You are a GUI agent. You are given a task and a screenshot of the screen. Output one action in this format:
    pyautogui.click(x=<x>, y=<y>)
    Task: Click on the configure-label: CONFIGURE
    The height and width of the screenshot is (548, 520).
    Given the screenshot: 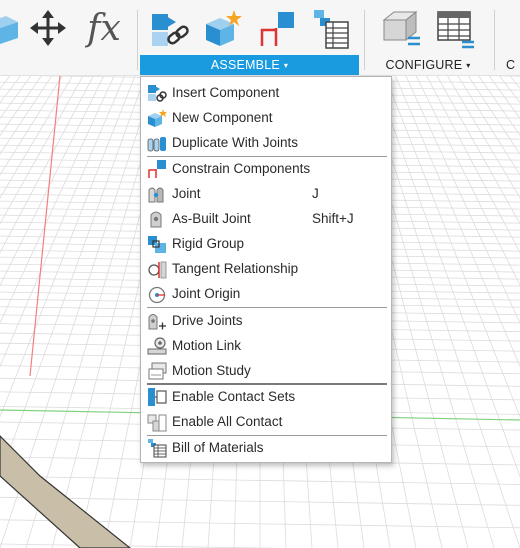 What is the action you would take?
    pyautogui.click(x=424, y=65)
    